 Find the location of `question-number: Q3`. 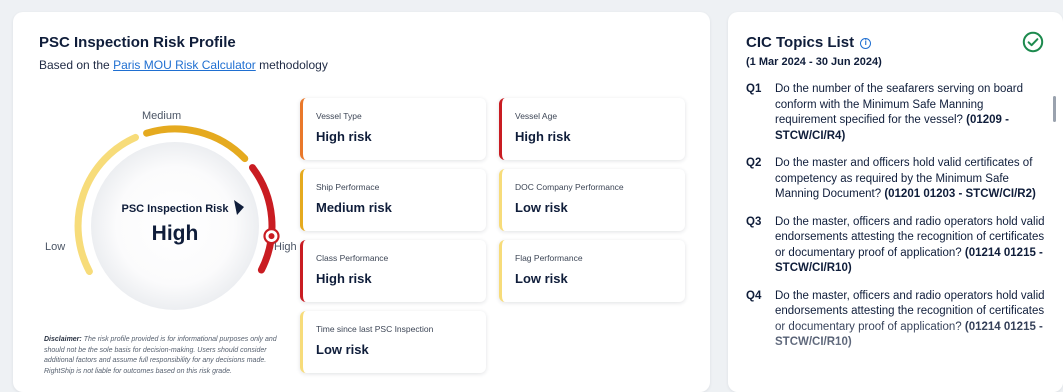

question-number: Q3 is located at coordinates (754, 221).